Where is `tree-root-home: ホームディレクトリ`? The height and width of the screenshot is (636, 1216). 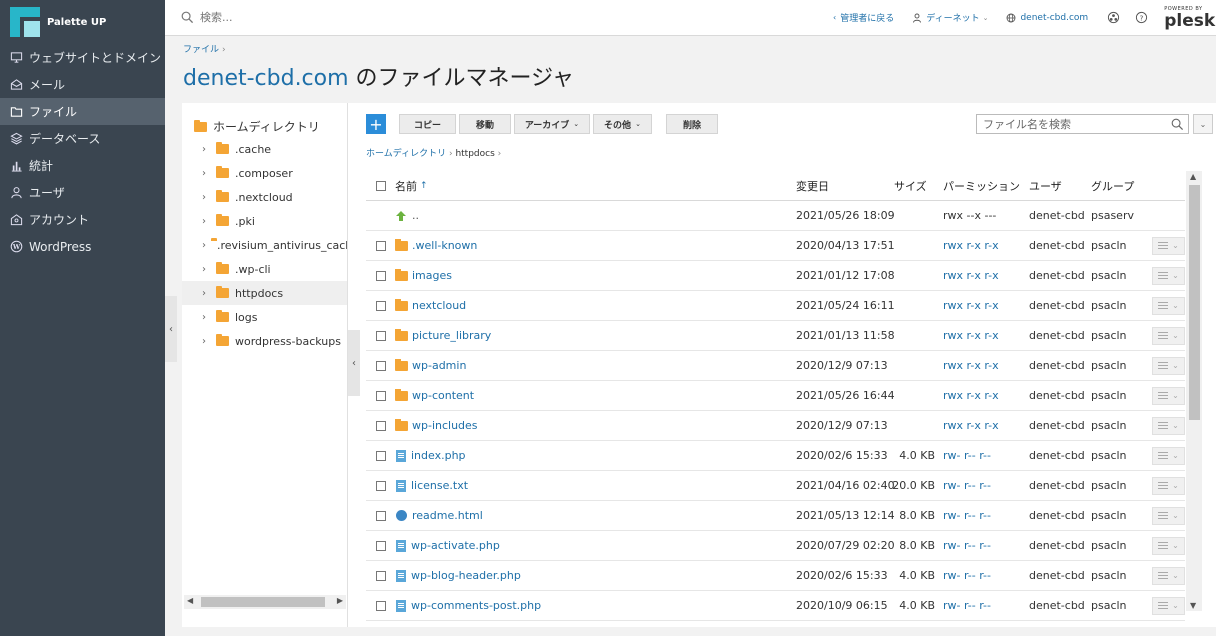 tree-root-home: ホームディレクトリ is located at coordinates (257, 126).